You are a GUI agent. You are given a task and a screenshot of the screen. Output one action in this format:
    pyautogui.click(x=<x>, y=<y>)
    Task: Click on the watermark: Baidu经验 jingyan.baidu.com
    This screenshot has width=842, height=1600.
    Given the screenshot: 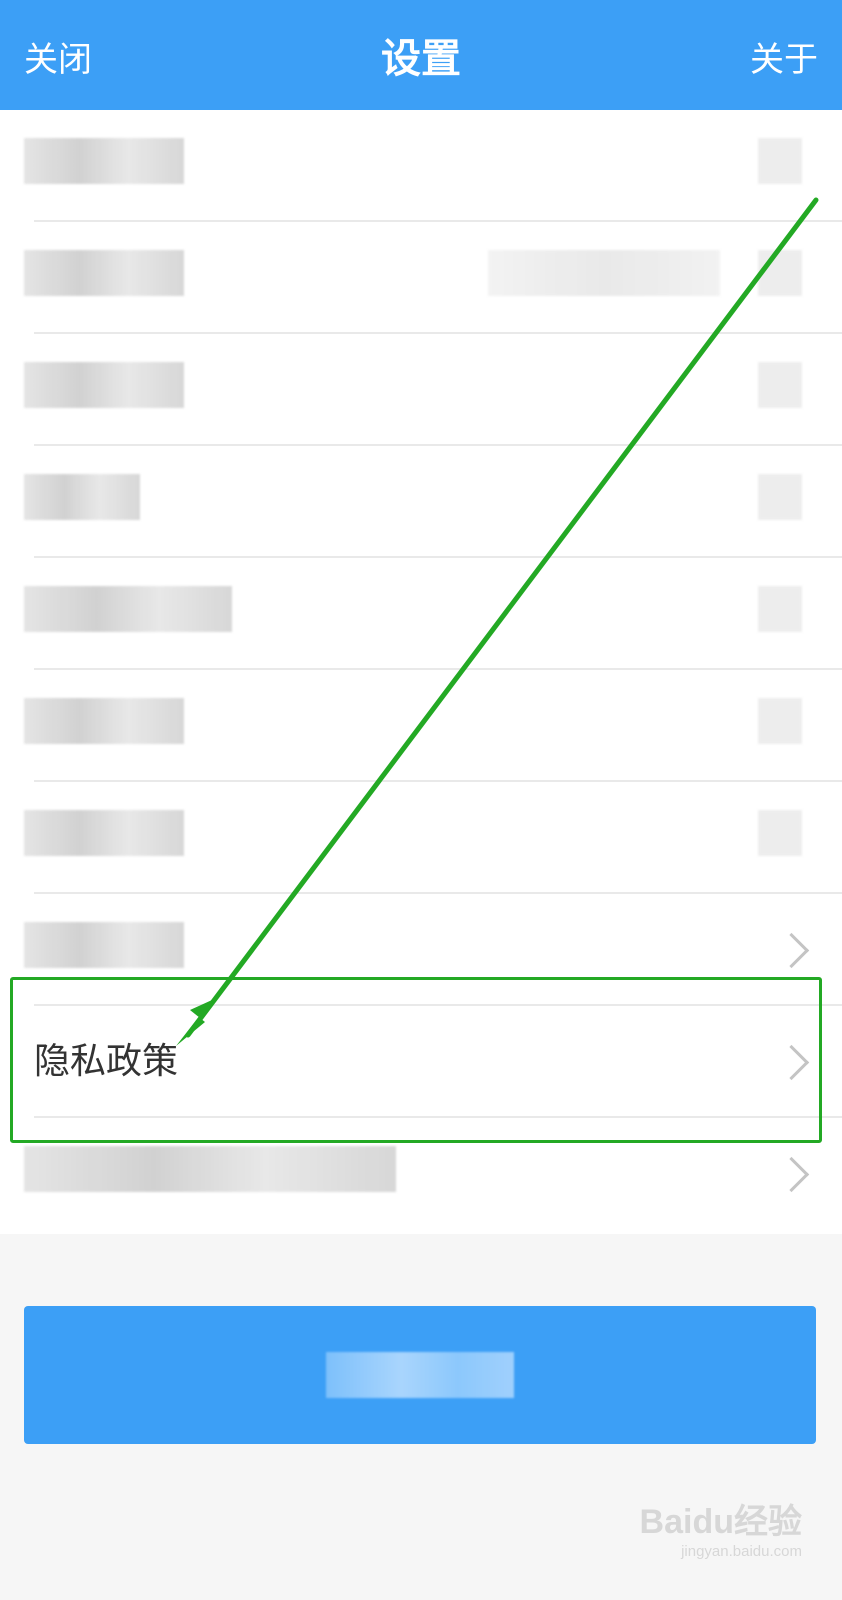 What is the action you would take?
    pyautogui.click(x=721, y=1527)
    